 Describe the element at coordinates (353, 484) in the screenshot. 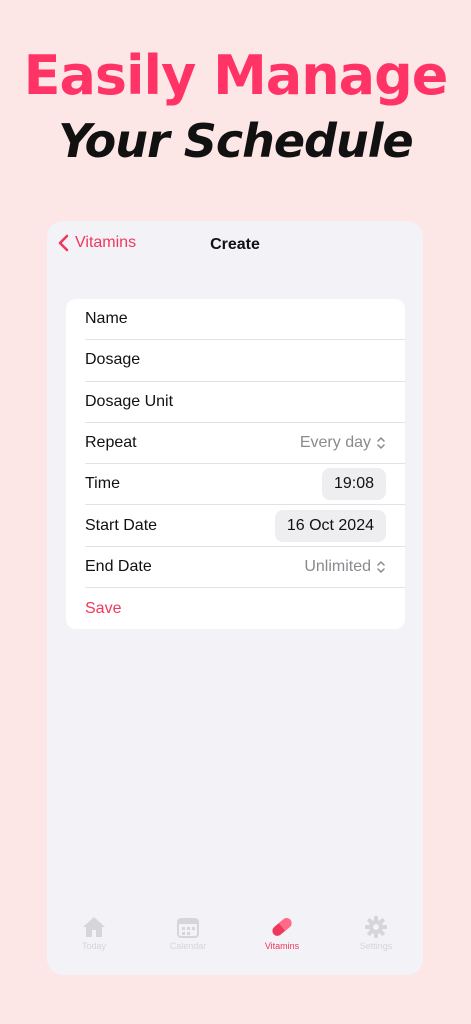

I see `time-picker: 19:08` at that location.